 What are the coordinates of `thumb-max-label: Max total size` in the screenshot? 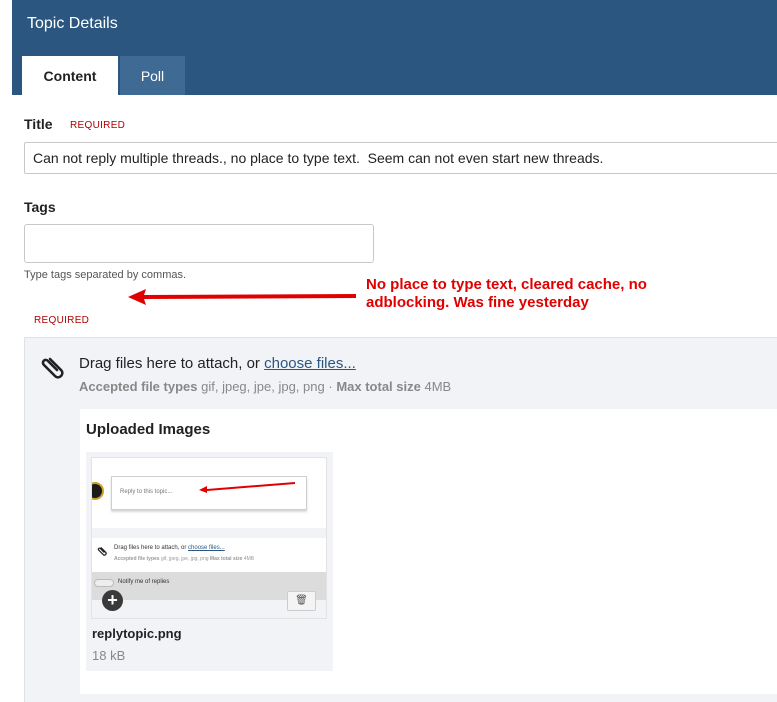 It's located at (226, 559).